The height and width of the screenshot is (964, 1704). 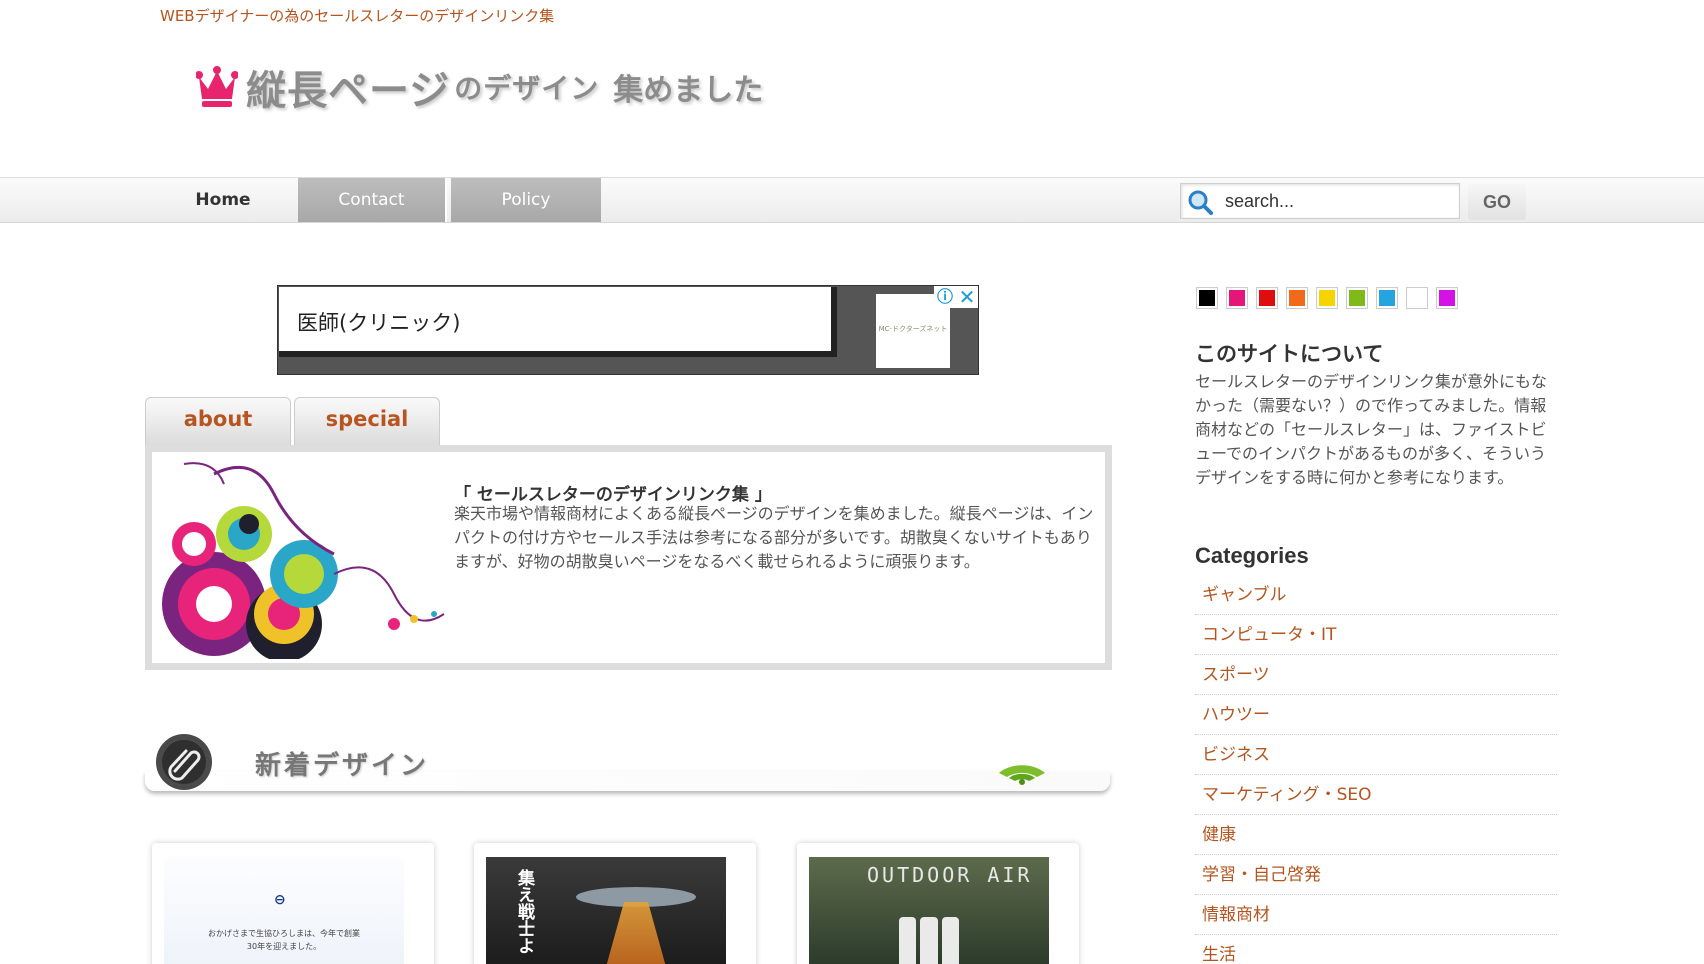 I want to click on search-box, so click(x=1320, y=201).